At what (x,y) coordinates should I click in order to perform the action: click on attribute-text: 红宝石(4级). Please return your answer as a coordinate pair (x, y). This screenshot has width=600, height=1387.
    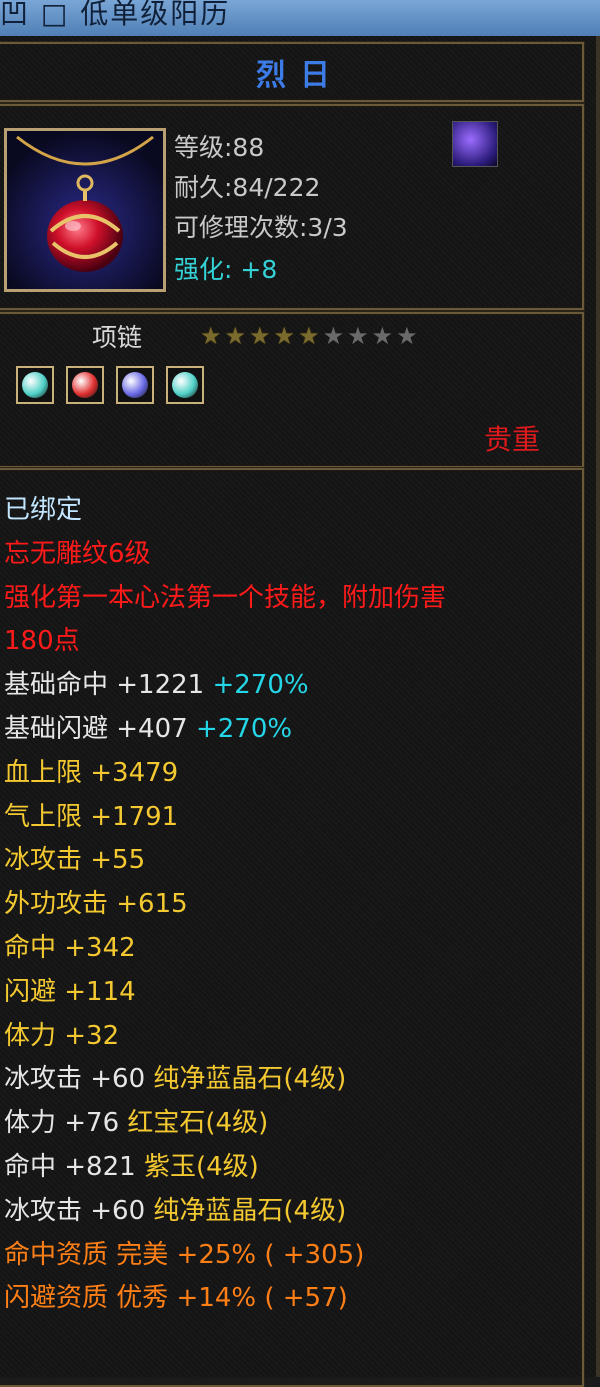
    Looking at the image, I should click on (198, 1123).